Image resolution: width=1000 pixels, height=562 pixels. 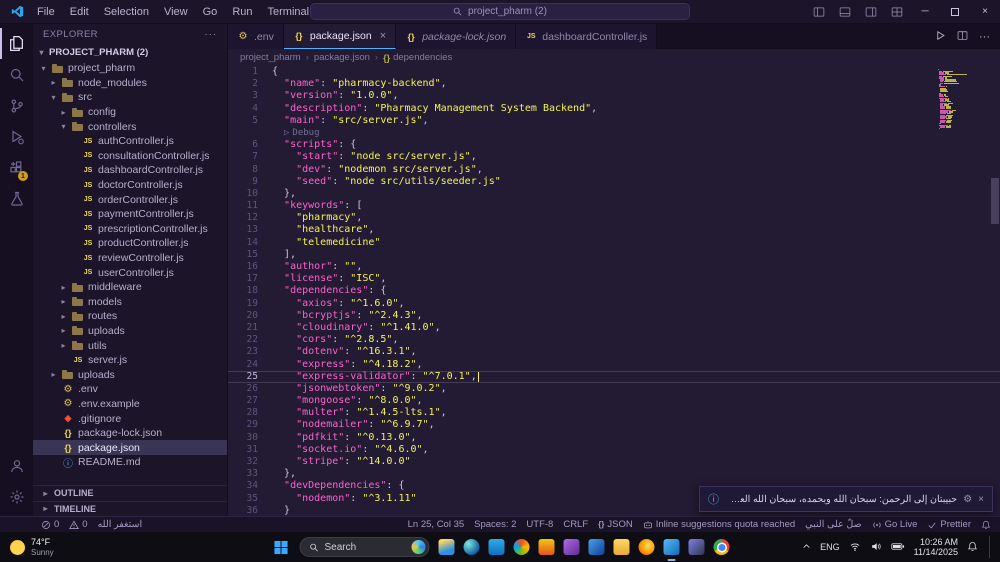 What do you see at coordinates (130, 52) in the screenshot?
I see `project-section-header: ▾ PROJECT_PHARM (2)` at bounding box center [130, 52].